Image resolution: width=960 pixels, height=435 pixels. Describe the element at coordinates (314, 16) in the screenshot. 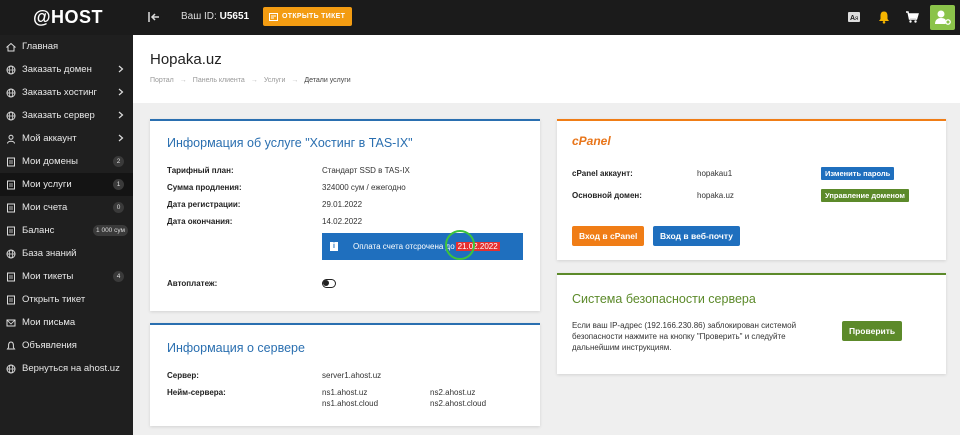

I see `open-ticket-label: ОТКРЫТЬ ТИКЕТ` at that location.